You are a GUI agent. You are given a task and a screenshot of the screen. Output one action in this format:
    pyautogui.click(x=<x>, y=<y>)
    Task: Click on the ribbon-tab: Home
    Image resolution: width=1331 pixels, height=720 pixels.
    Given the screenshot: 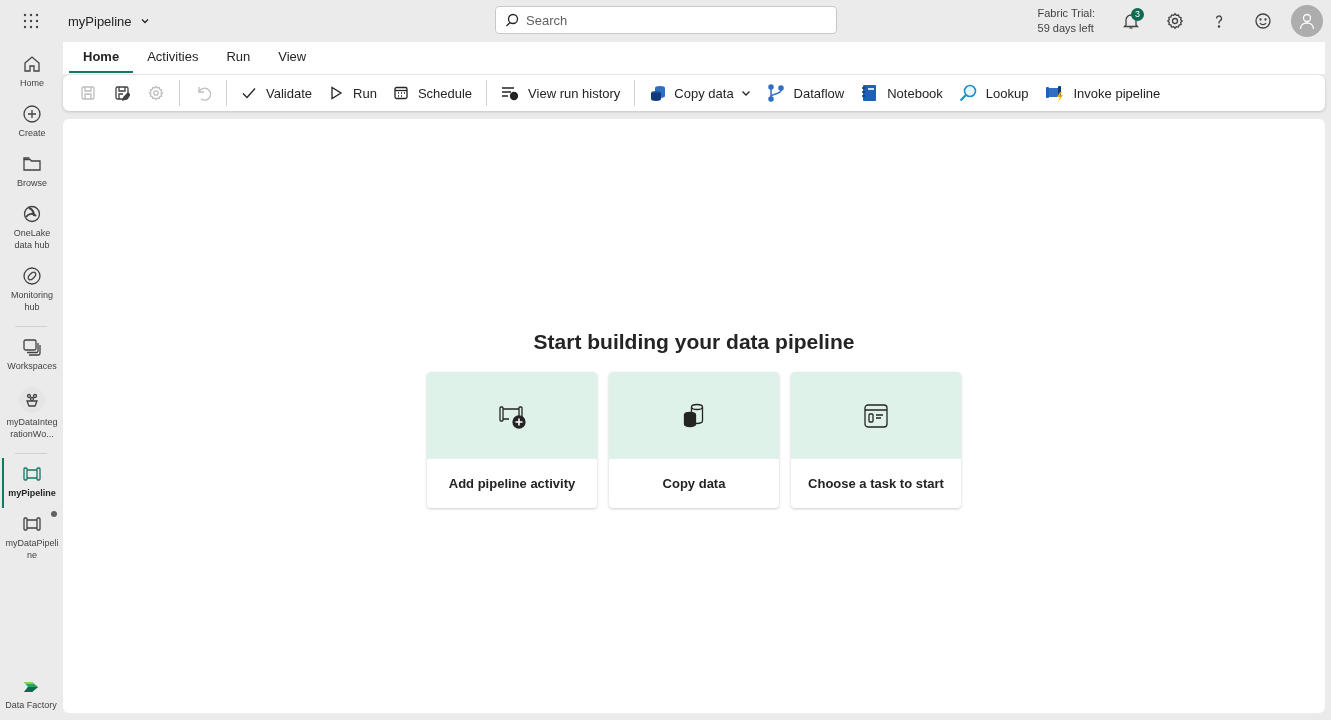 What is the action you would take?
    pyautogui.click(x=101, y=57)
    